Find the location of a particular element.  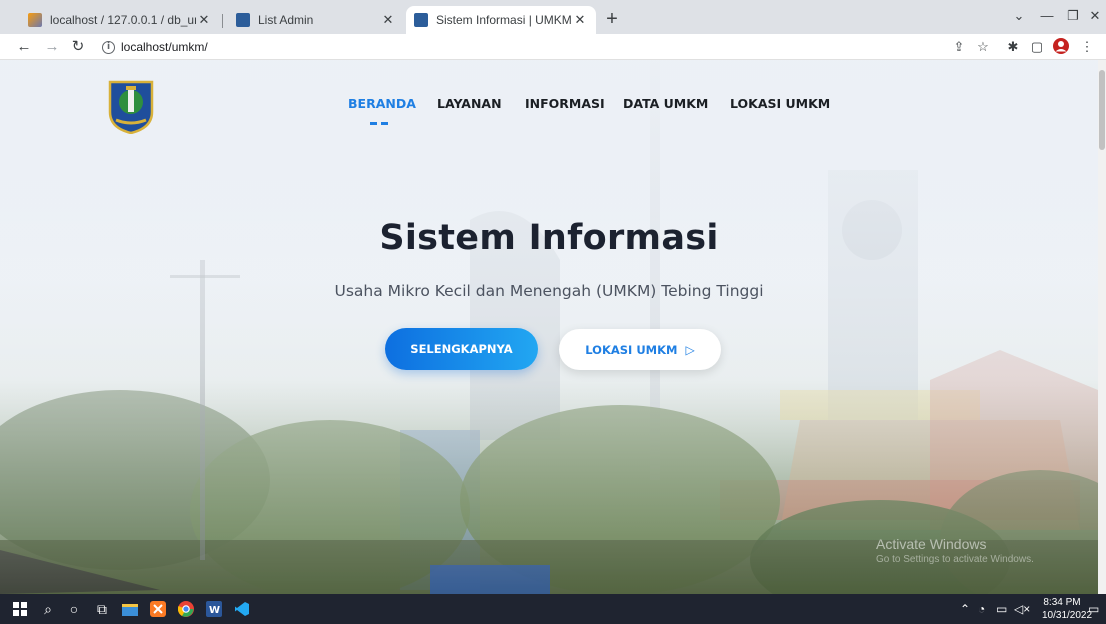

word-icon: W is located at coordinates (214, 609).